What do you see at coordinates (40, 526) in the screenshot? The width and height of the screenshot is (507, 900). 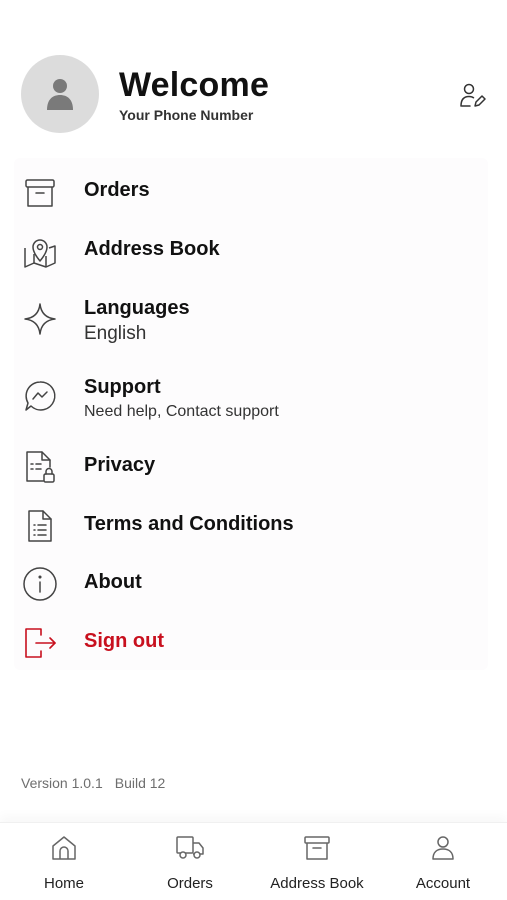 I see `document-list-icon` at bounding box center [40, 526].